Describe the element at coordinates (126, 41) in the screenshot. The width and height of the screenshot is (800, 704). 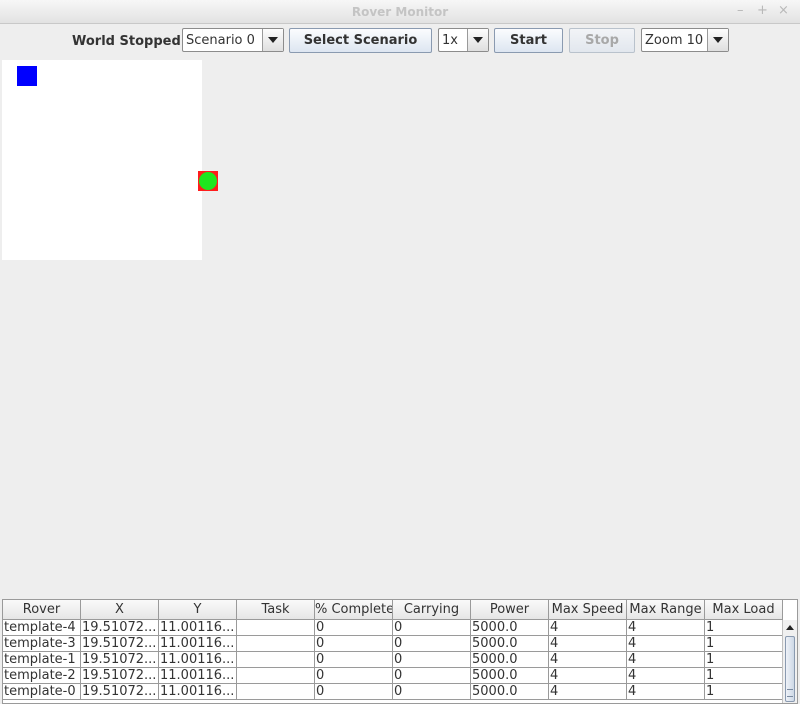
I see `world-status-label: World Stopped` at that location.